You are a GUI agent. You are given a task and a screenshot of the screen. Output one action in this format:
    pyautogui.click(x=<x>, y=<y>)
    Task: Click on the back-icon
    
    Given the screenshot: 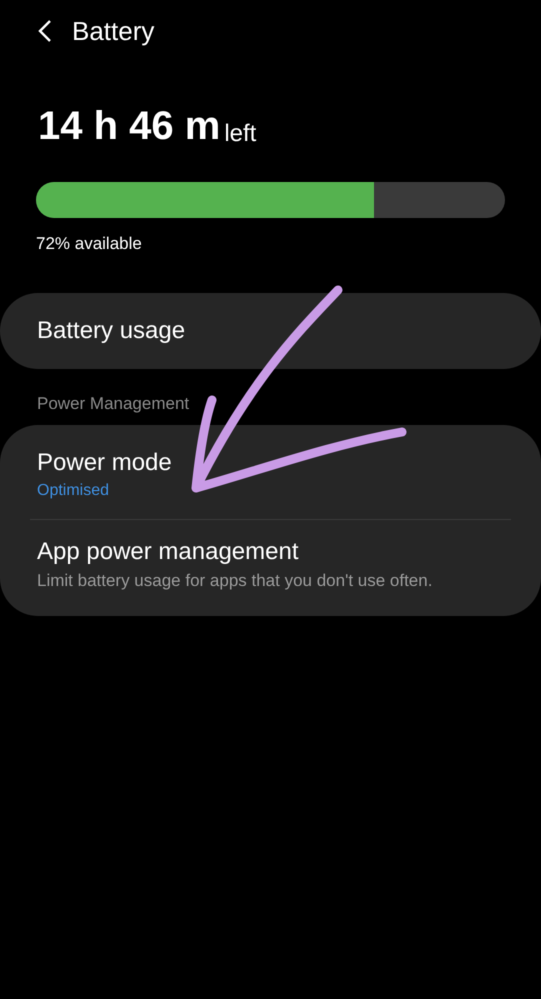 What is the action you would take?
    pyautogui.click(x=45, y=31)
    